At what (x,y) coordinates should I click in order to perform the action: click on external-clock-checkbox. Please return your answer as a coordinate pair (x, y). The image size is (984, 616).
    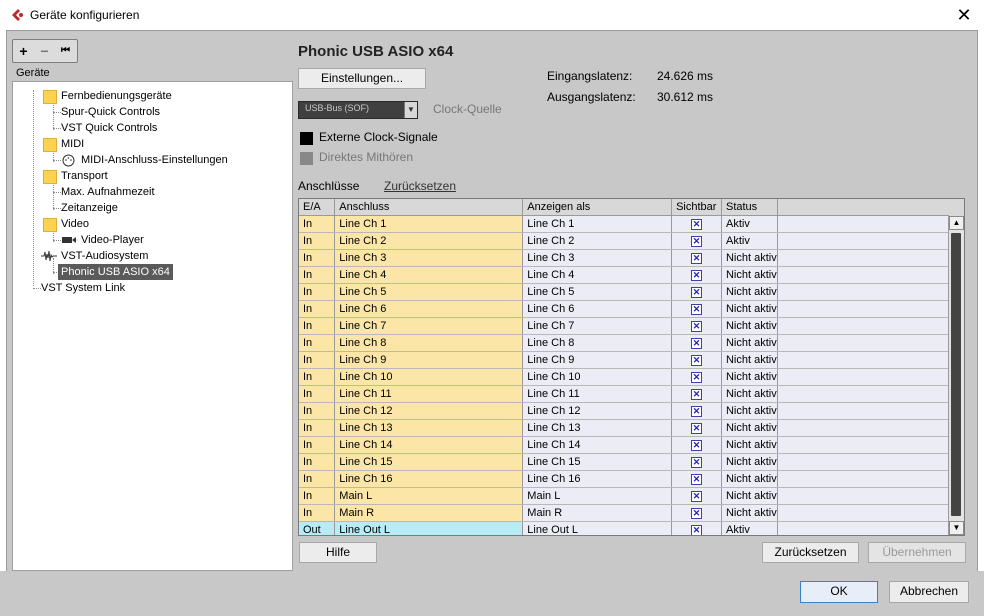
    Looking at the image, I should click on (306, 138).